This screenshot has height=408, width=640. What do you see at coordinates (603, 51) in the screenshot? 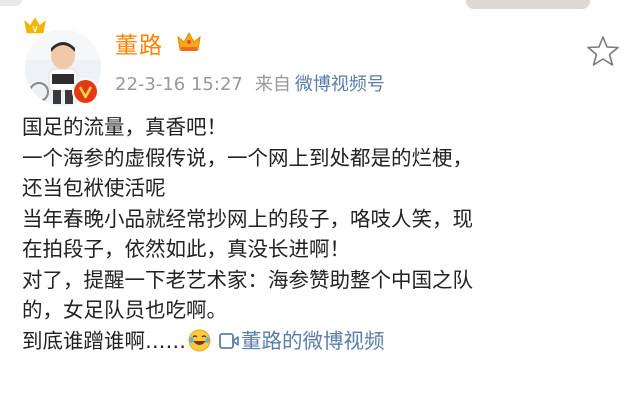
I see `star-icon` at bounding box center [603, 51].